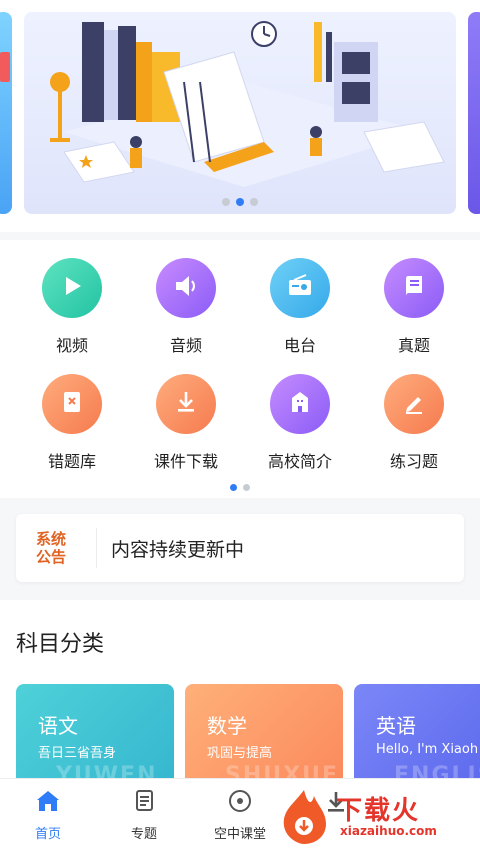  I want to click on subject-desc: 巩固与提高, so click(240, 753).